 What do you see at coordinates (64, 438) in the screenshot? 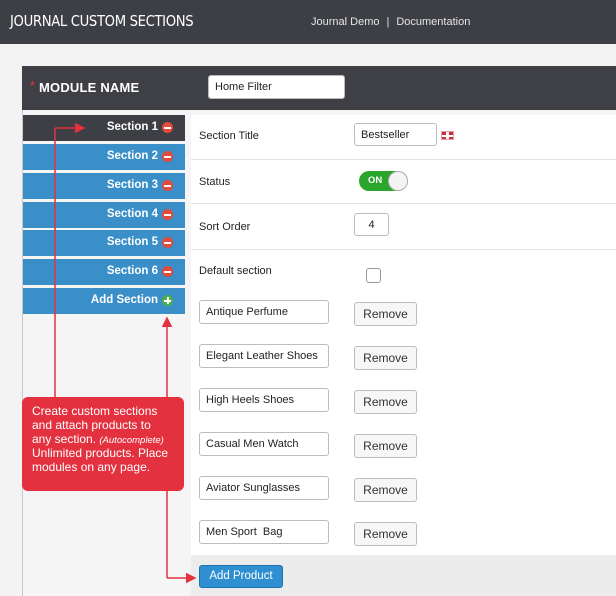
I see `callout-text: any section.` at bounding box center [64, 438].